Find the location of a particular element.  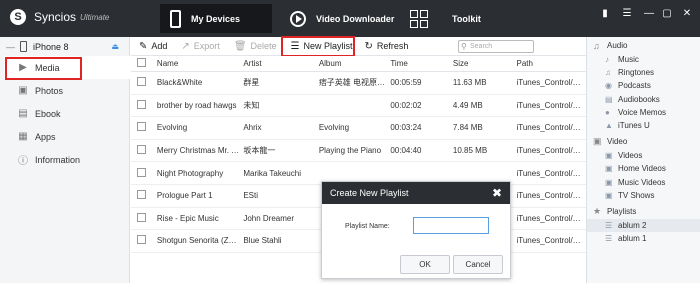

playlist-icon: ☰ is located at coordinates (609, 239).